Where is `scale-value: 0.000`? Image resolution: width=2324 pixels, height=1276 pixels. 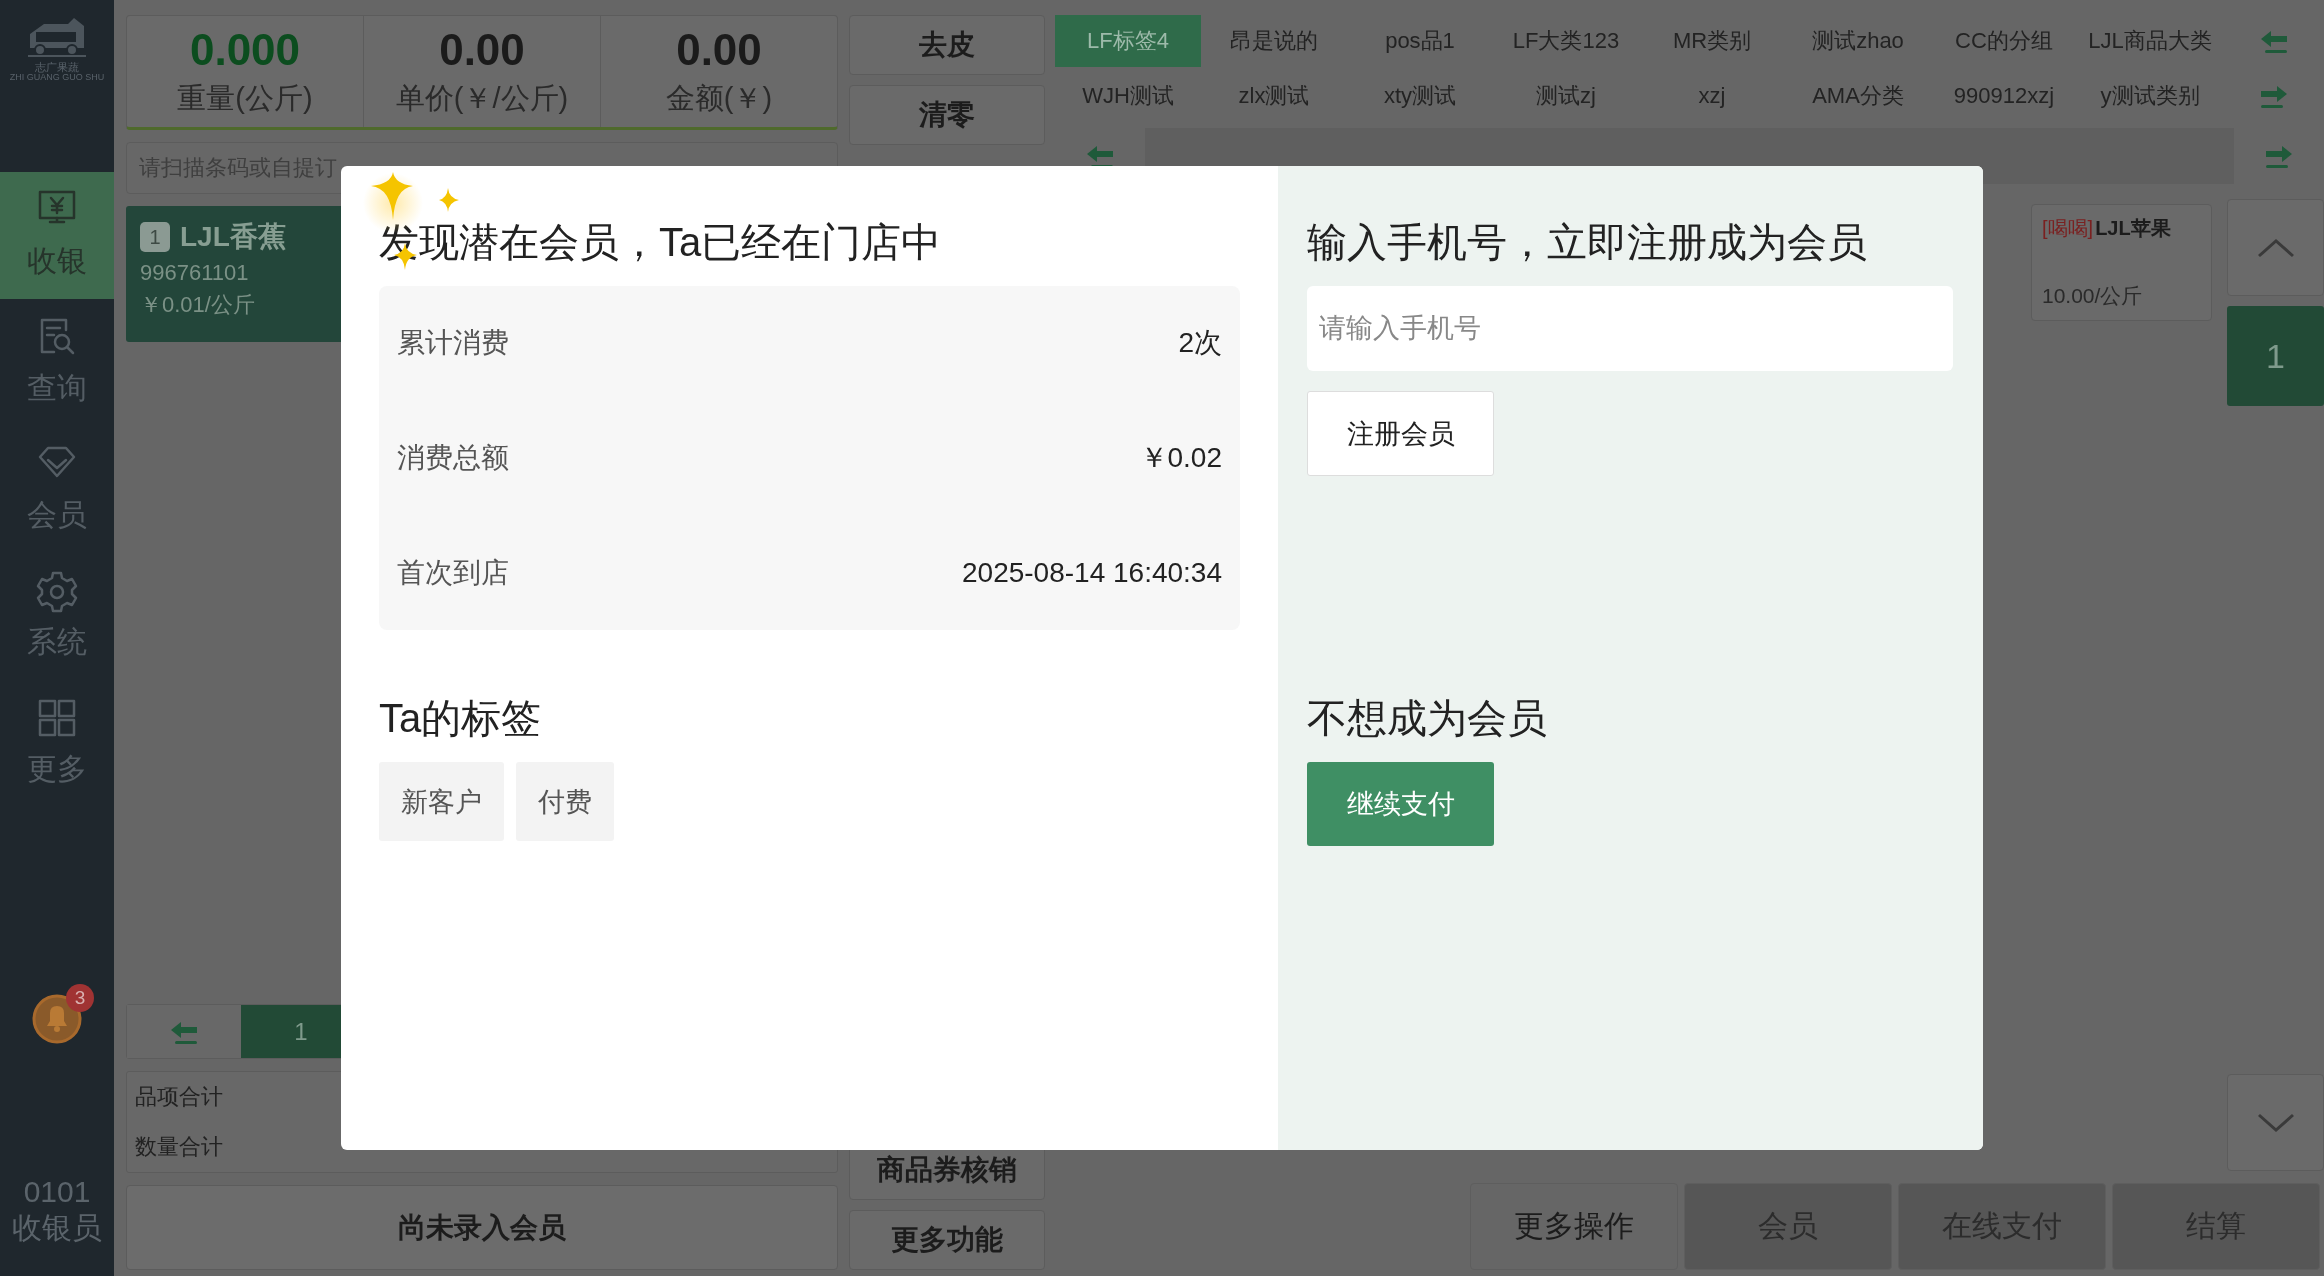
scale-value: 0.000 is located at coordinates (245, 49).